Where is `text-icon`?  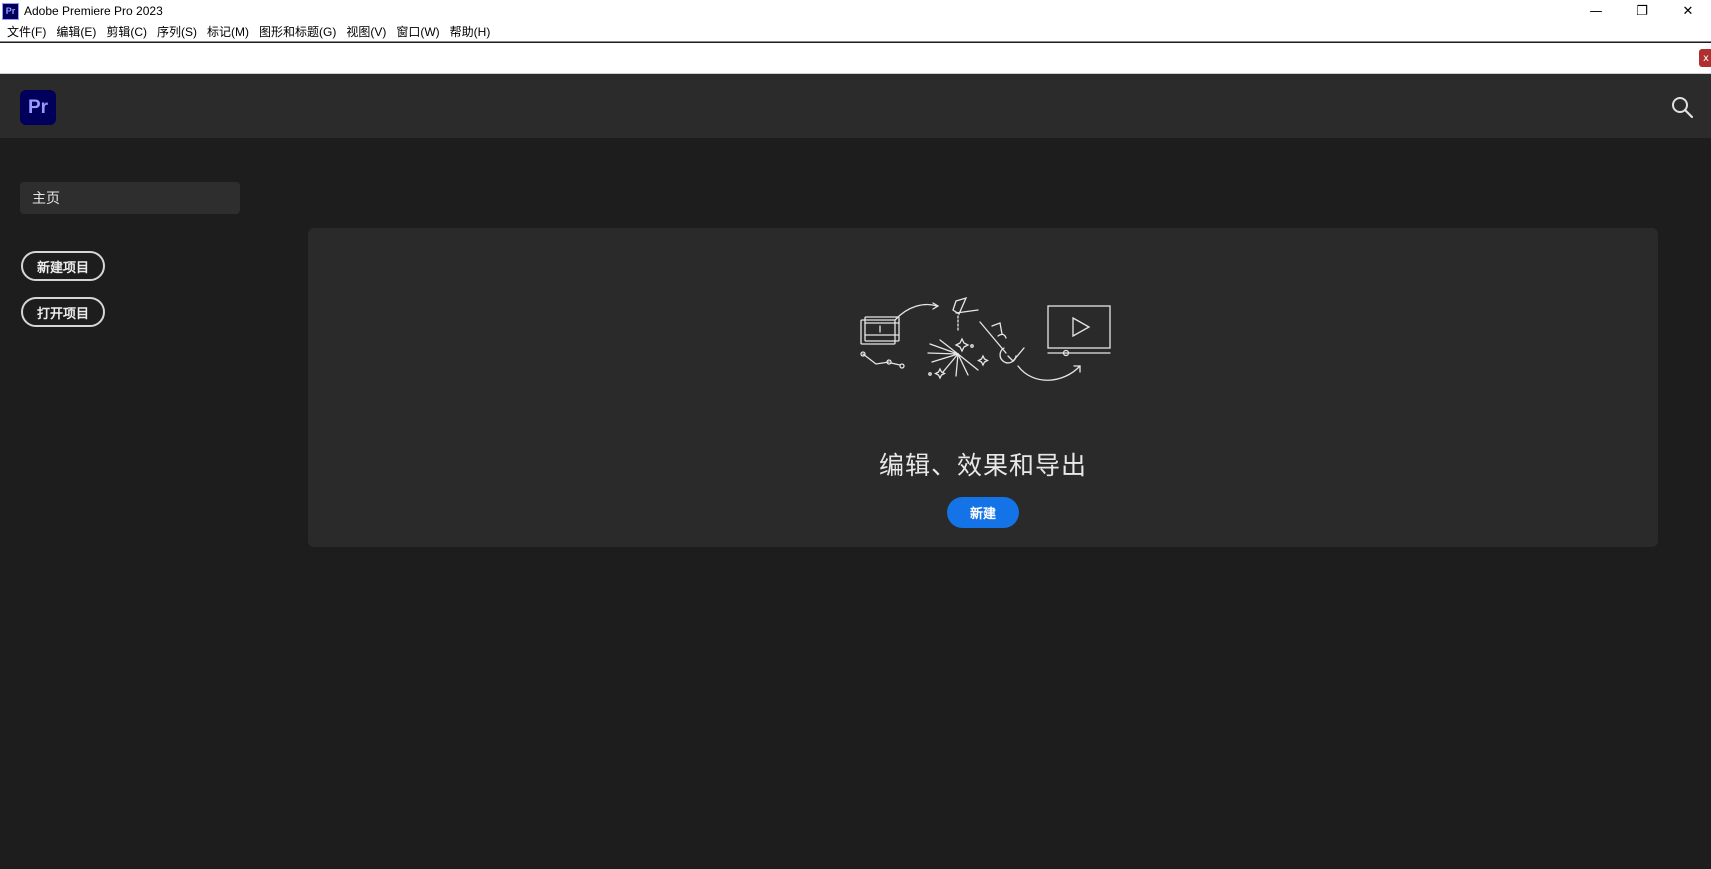
text-icon is located at coordinates (993, 337).